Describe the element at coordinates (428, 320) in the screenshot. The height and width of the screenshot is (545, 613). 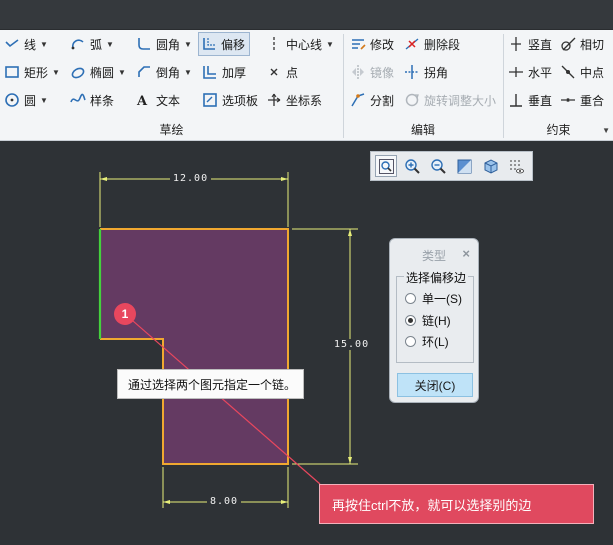
I see `radio-chain: 链(H)` at that location.